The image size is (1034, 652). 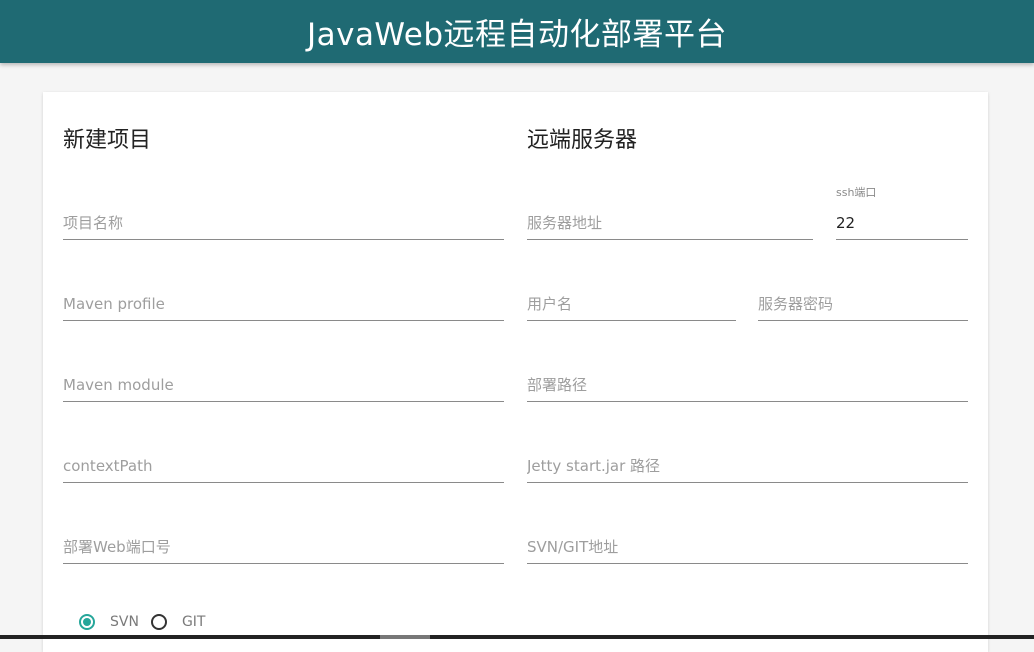 I want to click on web-port-field, so click(x=283, y=548).